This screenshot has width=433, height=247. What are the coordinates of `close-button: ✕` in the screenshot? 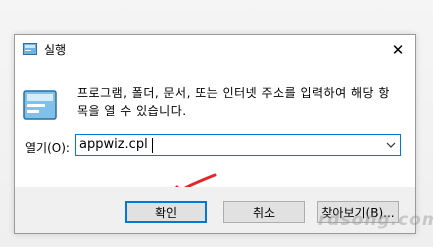 It's located at (398, 49).